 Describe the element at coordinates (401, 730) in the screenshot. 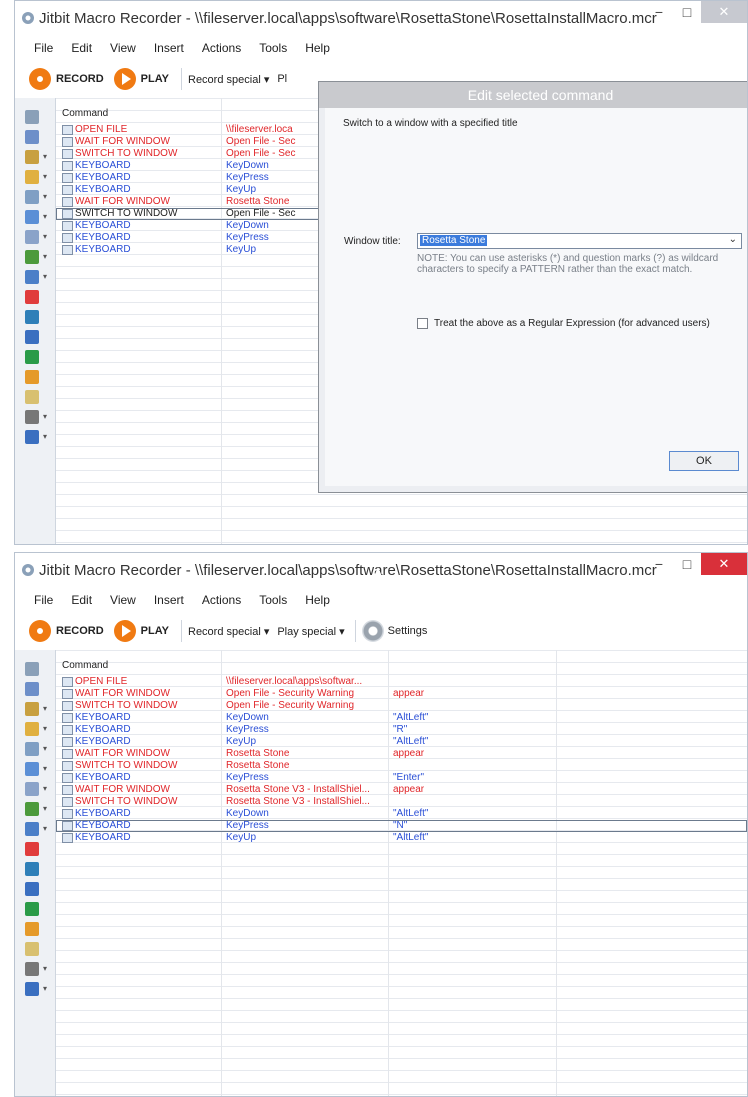

I see `table-row: KEYBOARD KeyPress "R"` at that location.